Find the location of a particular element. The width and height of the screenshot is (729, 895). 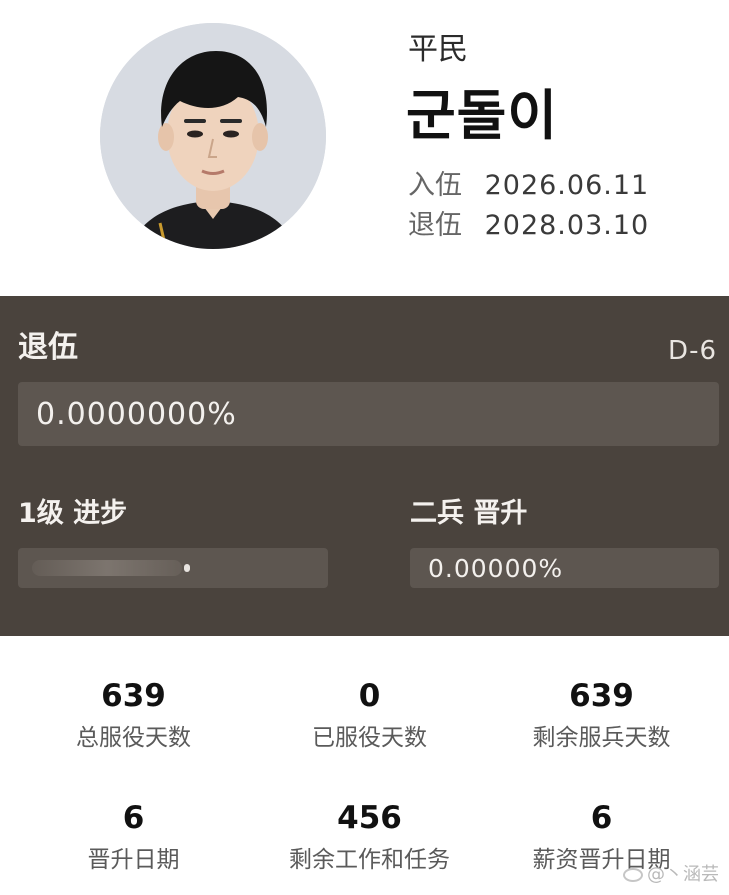

avatar-portrait-image is located at coordinates (213, 136).